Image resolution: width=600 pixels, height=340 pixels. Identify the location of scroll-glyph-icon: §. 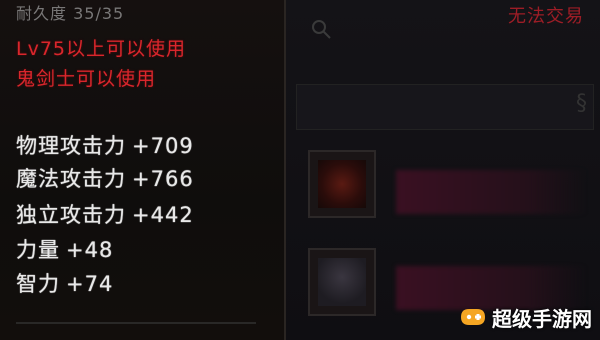
(581, 103).